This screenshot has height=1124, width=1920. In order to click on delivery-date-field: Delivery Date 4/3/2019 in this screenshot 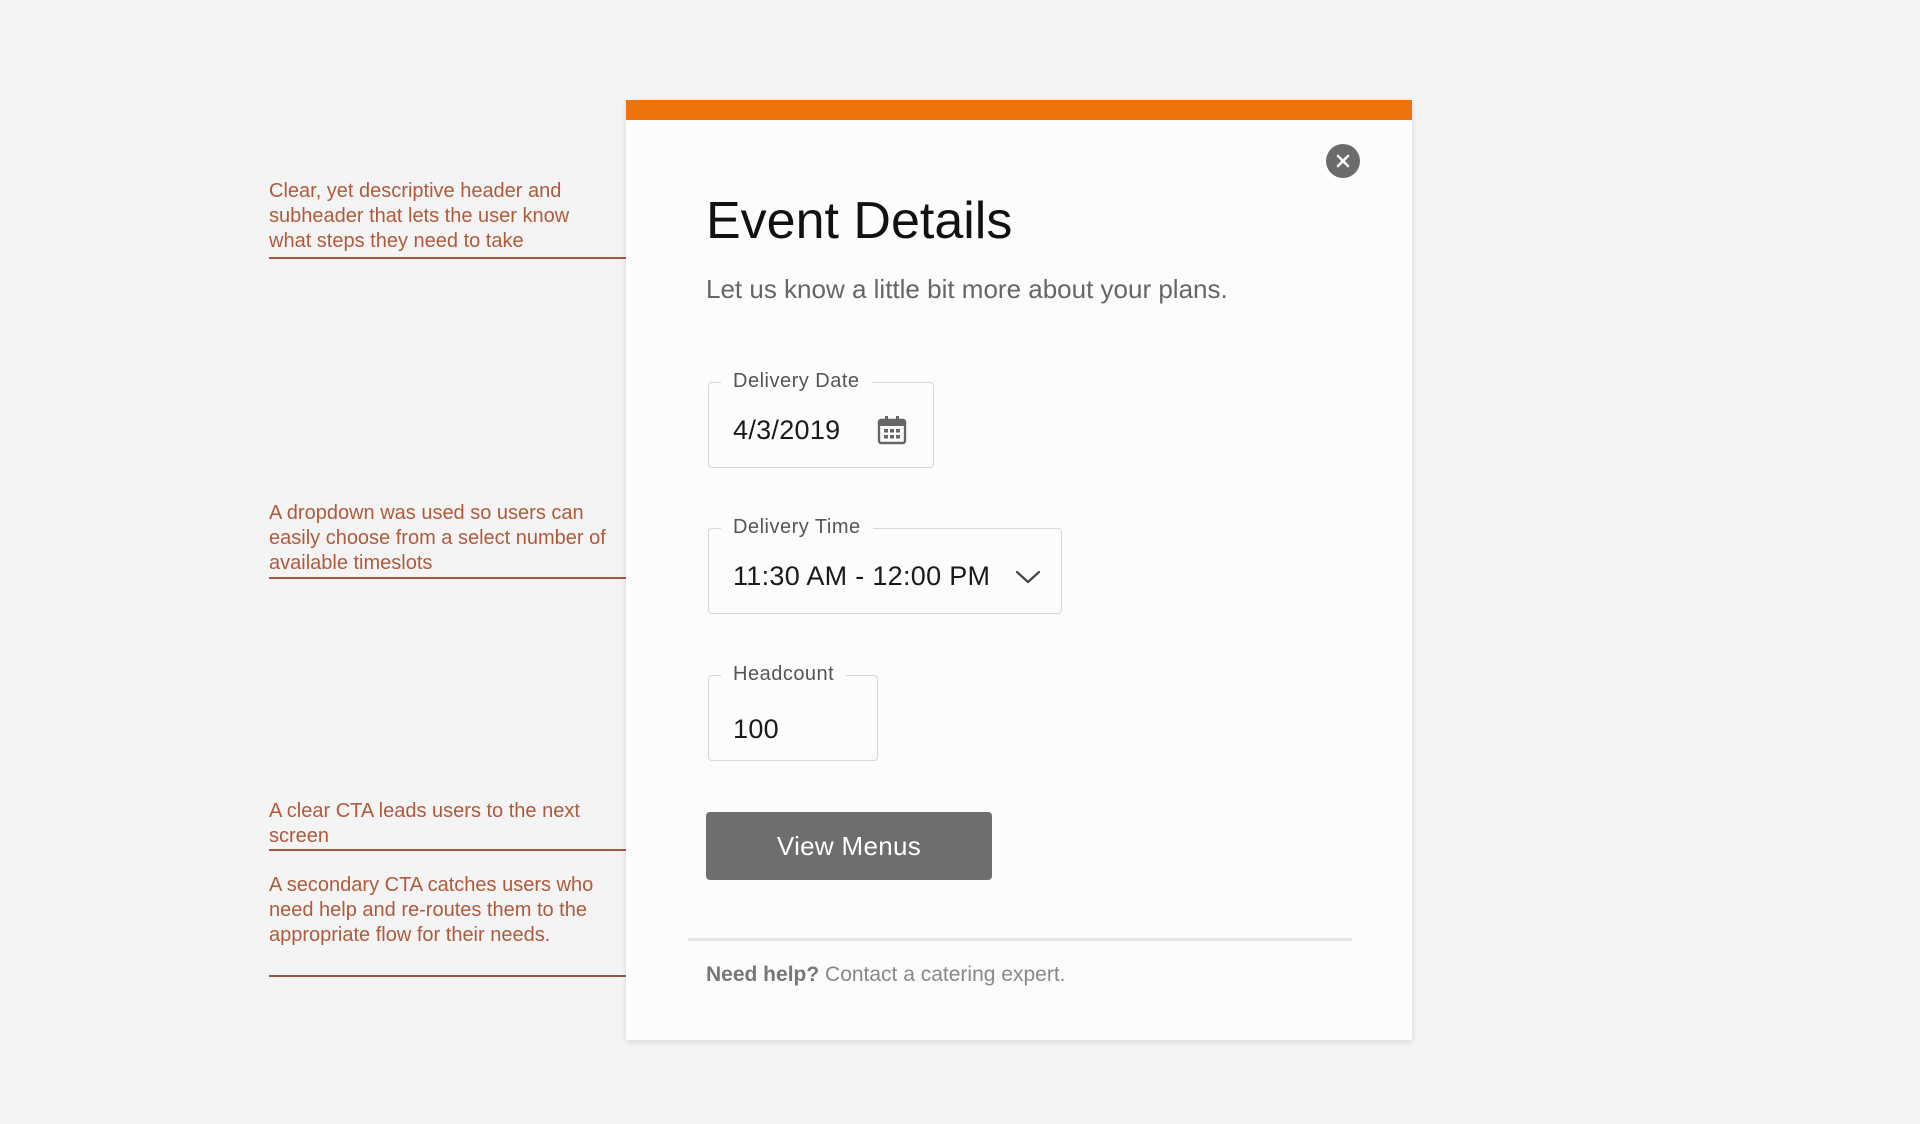, I will do `click(821, 418)`.